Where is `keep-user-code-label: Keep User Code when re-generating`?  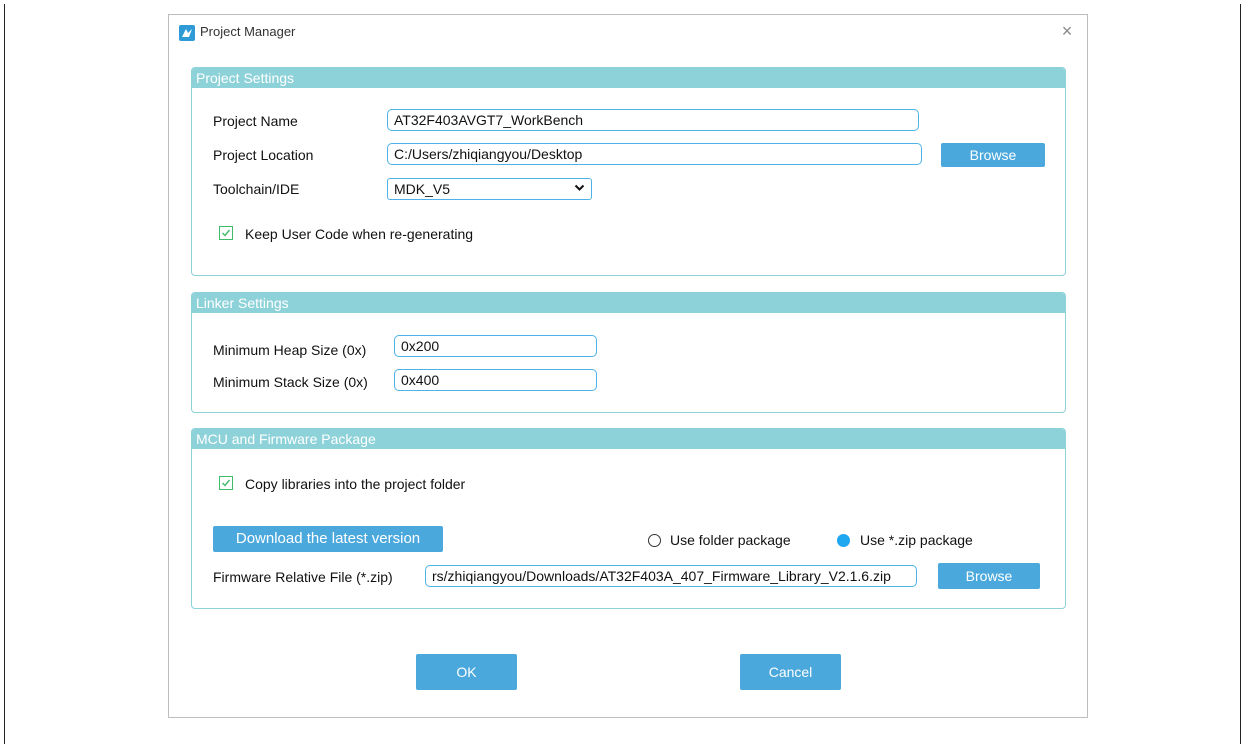
keep-user-code-label: Keep User Code when re-generating is located at coordinates (359, 234).